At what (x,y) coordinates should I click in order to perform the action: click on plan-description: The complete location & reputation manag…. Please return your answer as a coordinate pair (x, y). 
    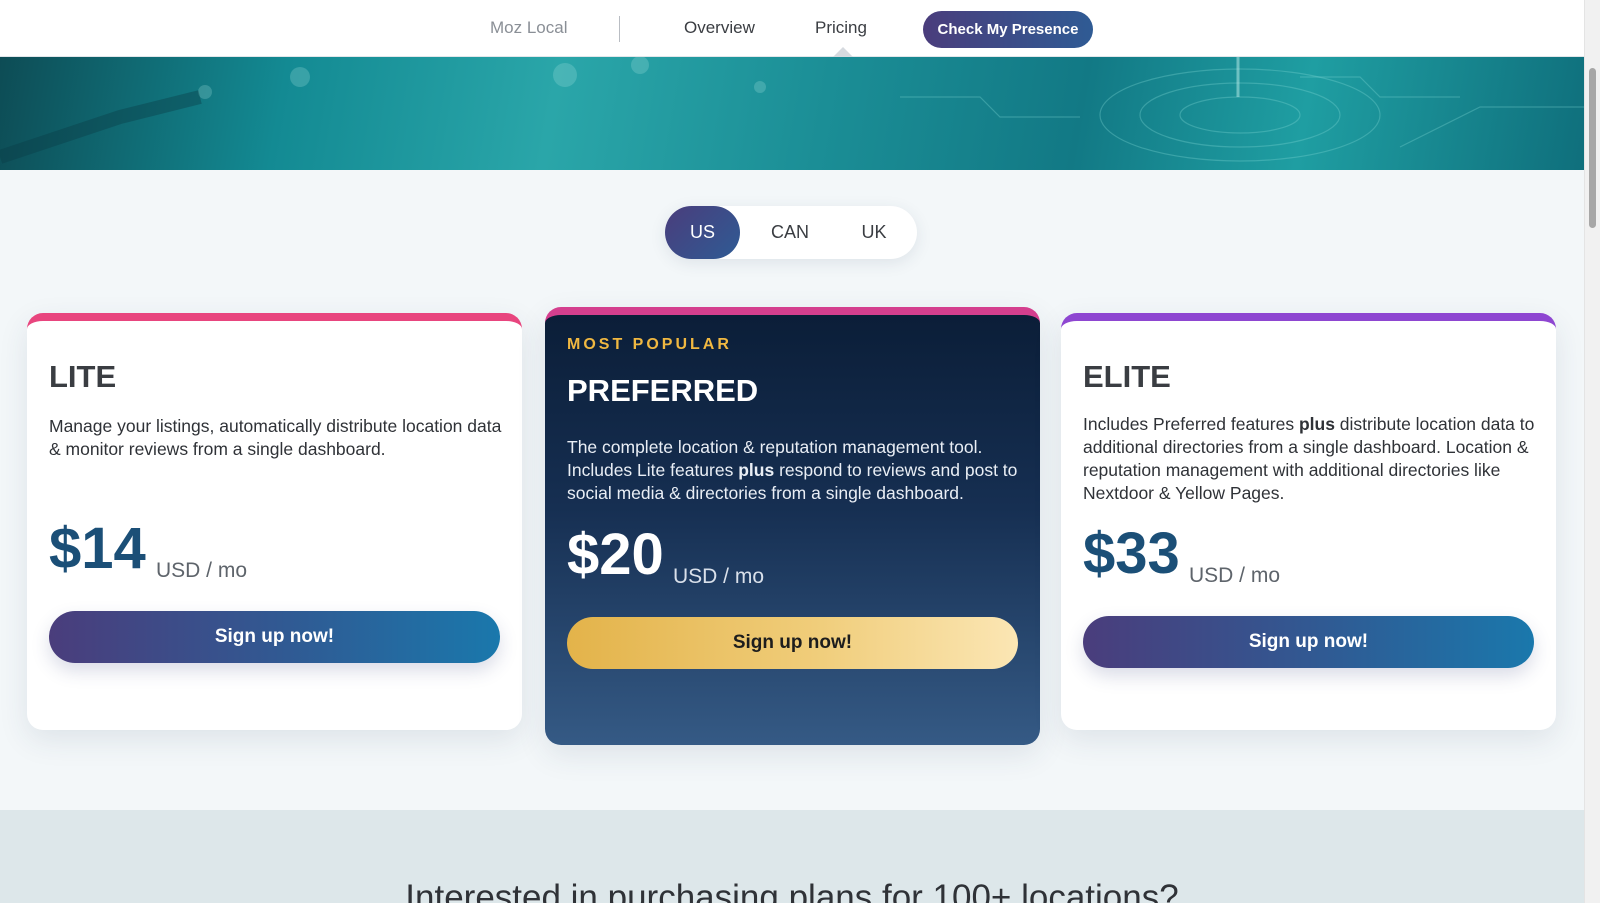
    Looking at the image, I should click on (794, 470).